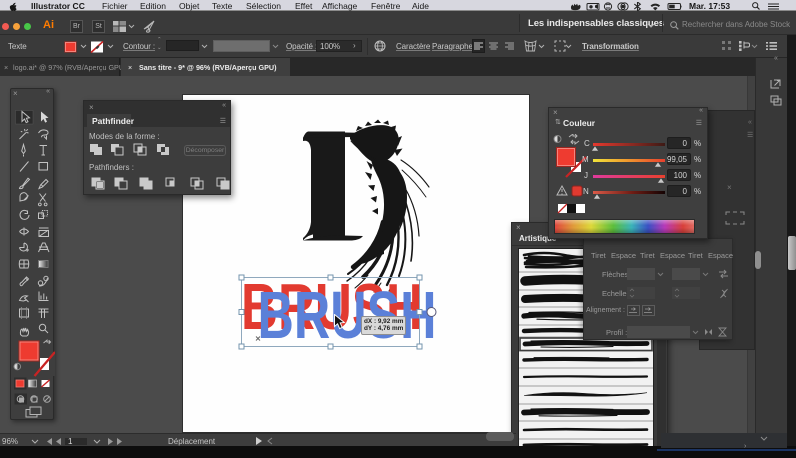 This screenshot has width=796, height=458. What do you see at coordinates (347, 315) in the screenshot?
I see `svg-text: BRUSH` at bounding box center [347, 315].